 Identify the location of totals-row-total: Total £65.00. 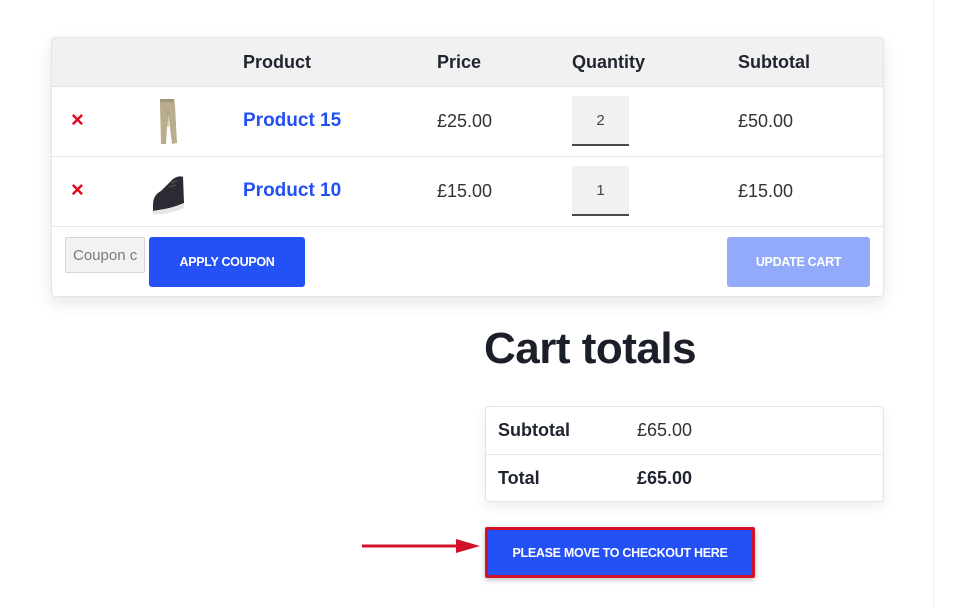
(684, 479).